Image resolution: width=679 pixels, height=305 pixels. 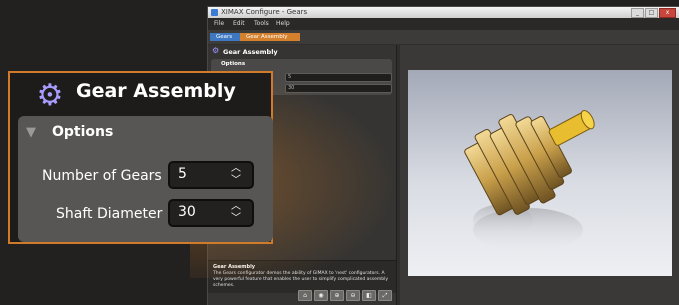 I want to click on menu-file: File, so click(x=219, y=23).